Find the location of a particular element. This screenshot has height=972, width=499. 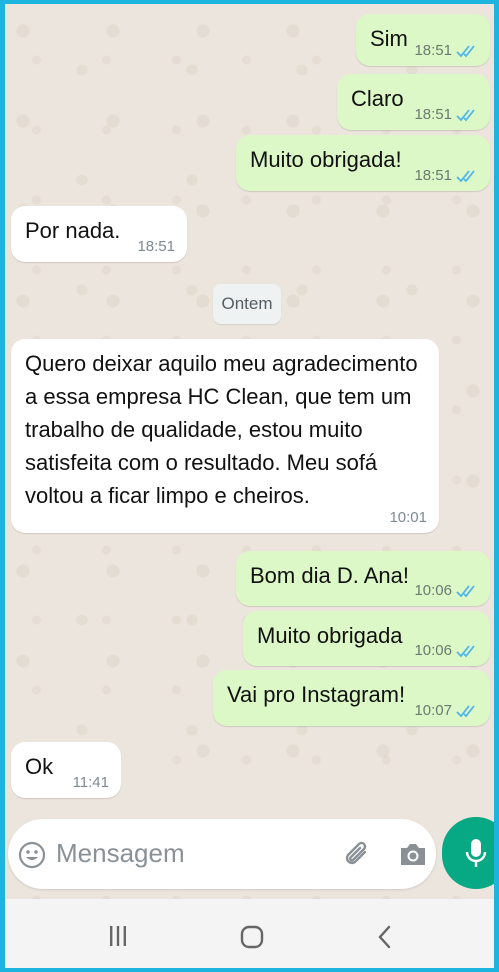

back-icon is located at coordinates (385, 939).